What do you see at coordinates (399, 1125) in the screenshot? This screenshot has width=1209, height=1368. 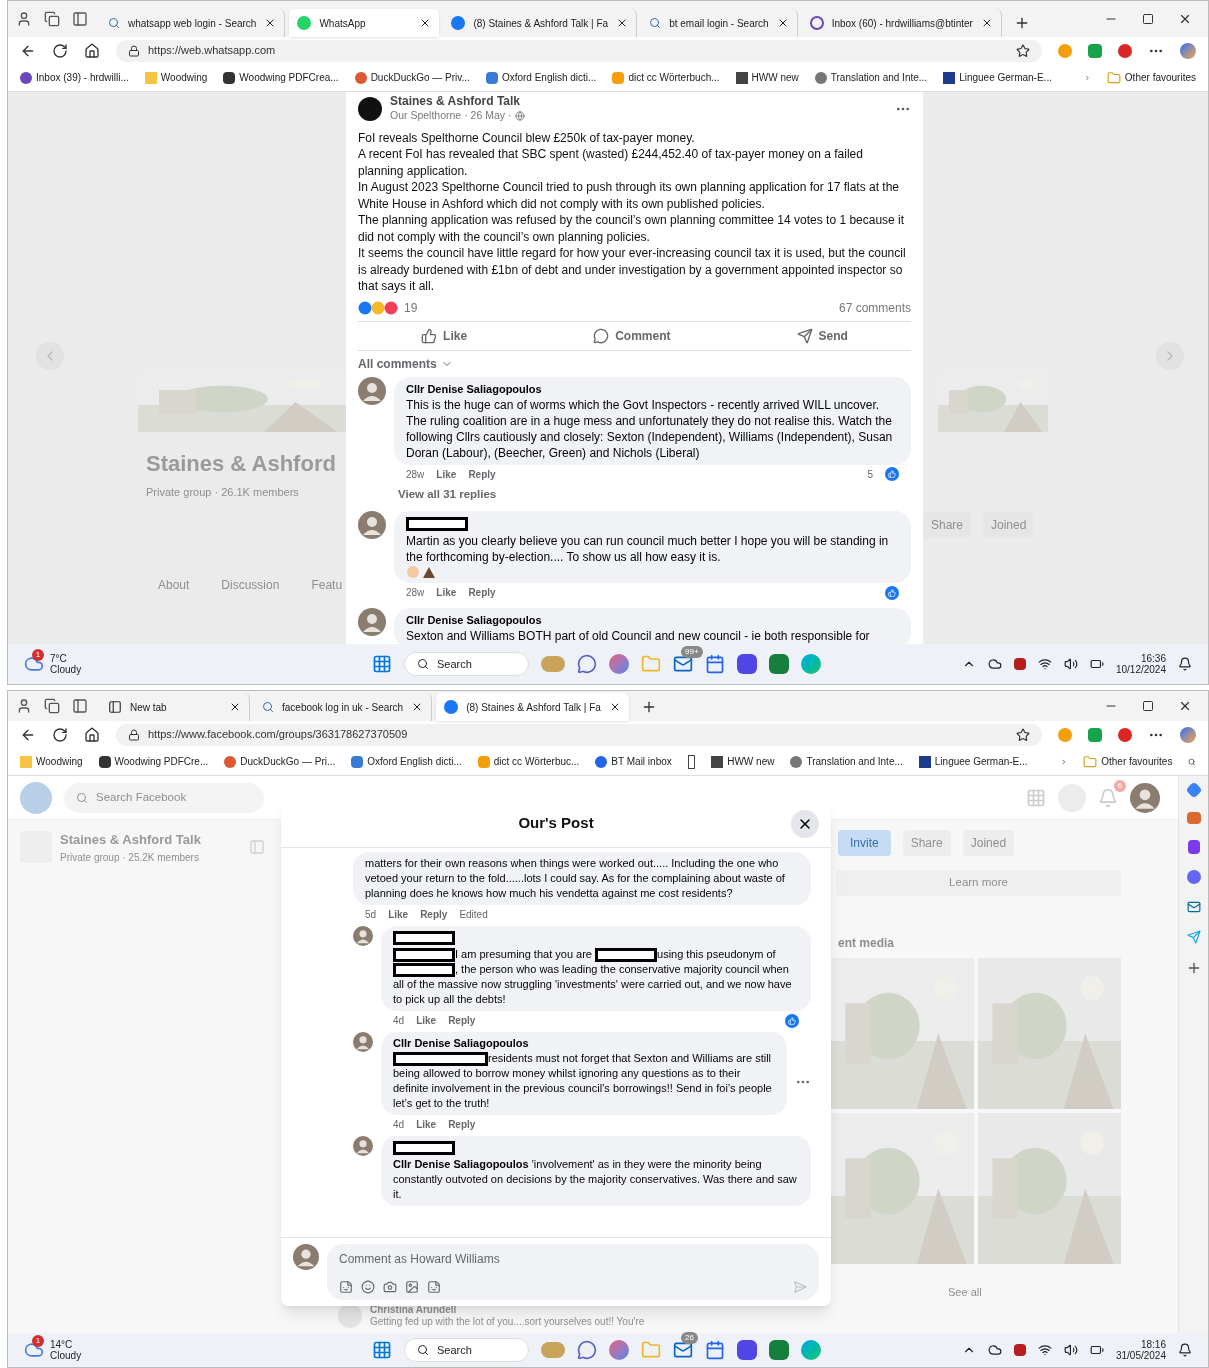 I see `comment-age: 4d` at bounding box center [399, 1125].